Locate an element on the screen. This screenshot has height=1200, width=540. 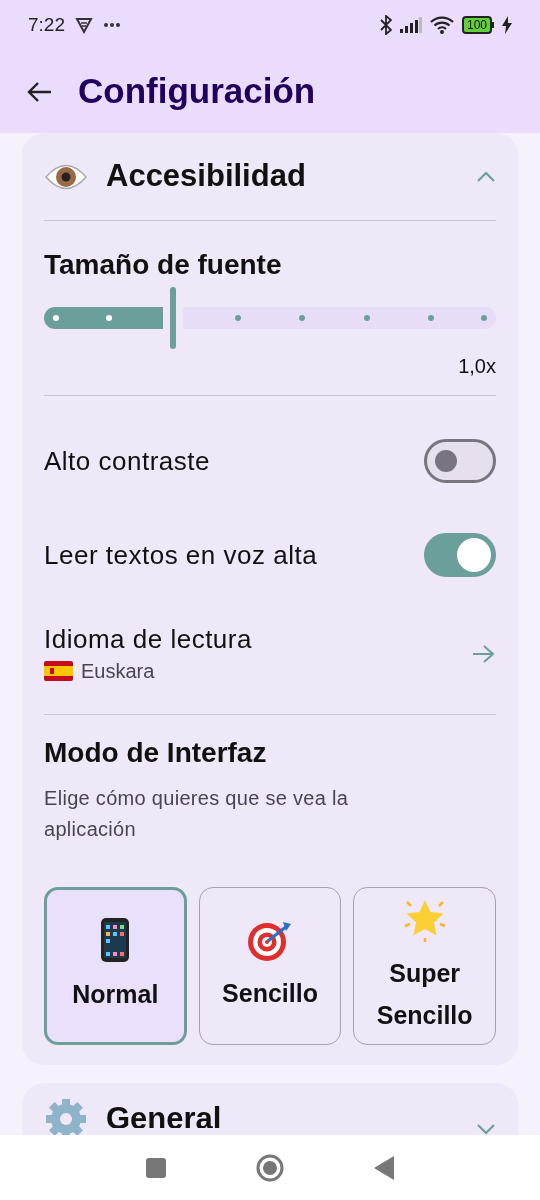
more-icon is located at coordinates (112, 25).